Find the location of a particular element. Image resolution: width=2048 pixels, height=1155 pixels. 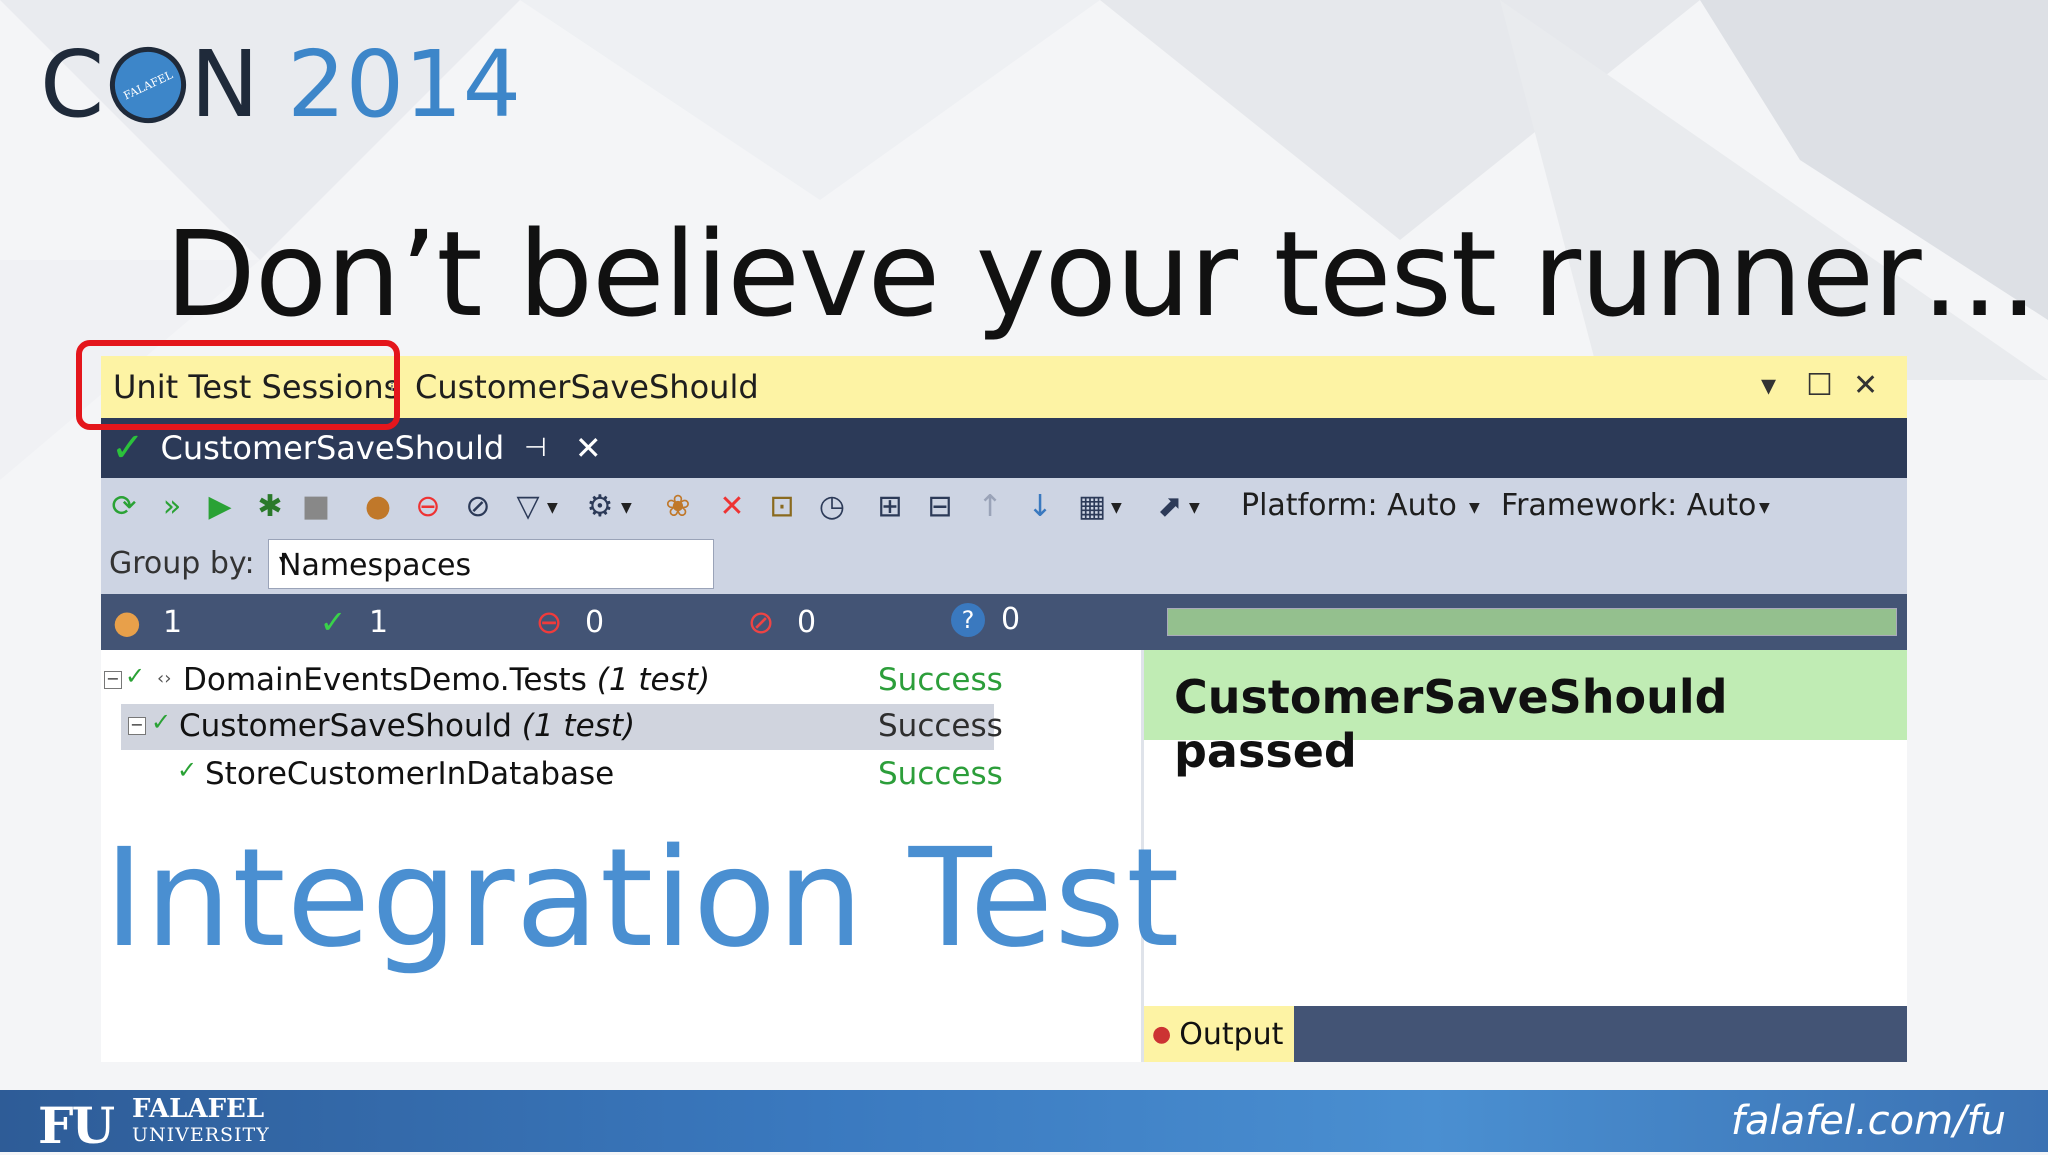

university-wordmark: UNIVERSITY is located at coordinates (201, 1135).